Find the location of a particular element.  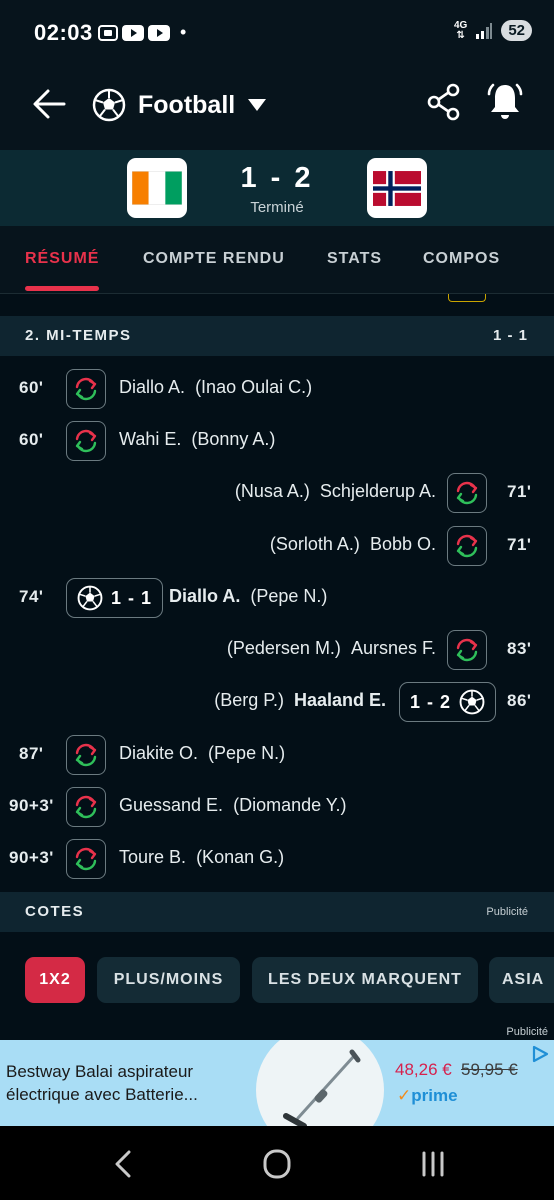

event-description: Toure B. (Konan G.) is located at coordinates (201, 857).